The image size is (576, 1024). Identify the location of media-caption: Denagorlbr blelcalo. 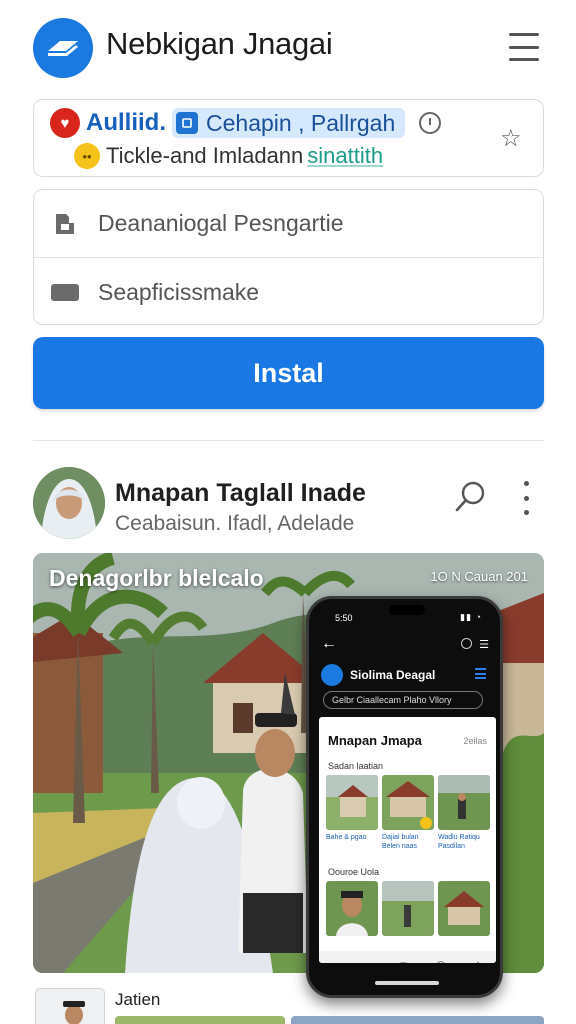
(156, 578).